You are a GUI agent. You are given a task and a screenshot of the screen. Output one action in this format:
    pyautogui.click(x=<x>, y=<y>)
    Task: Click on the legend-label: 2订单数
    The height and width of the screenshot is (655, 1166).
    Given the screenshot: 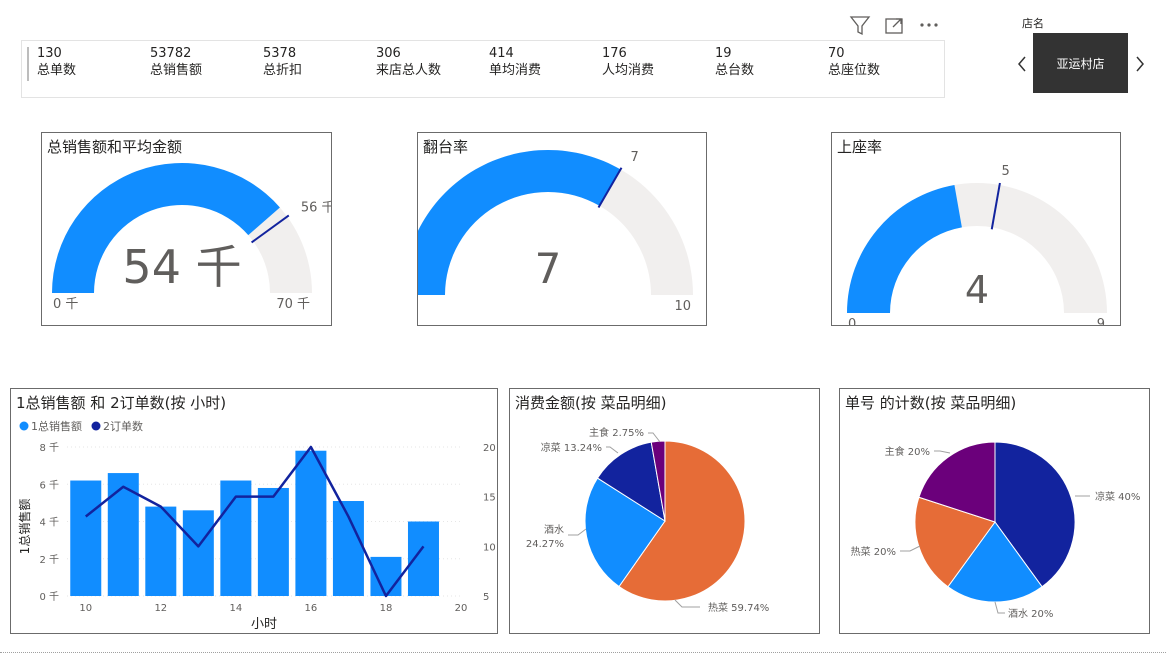 What is the action you would take?
    pyautogui.click(x=123, y=426)
    